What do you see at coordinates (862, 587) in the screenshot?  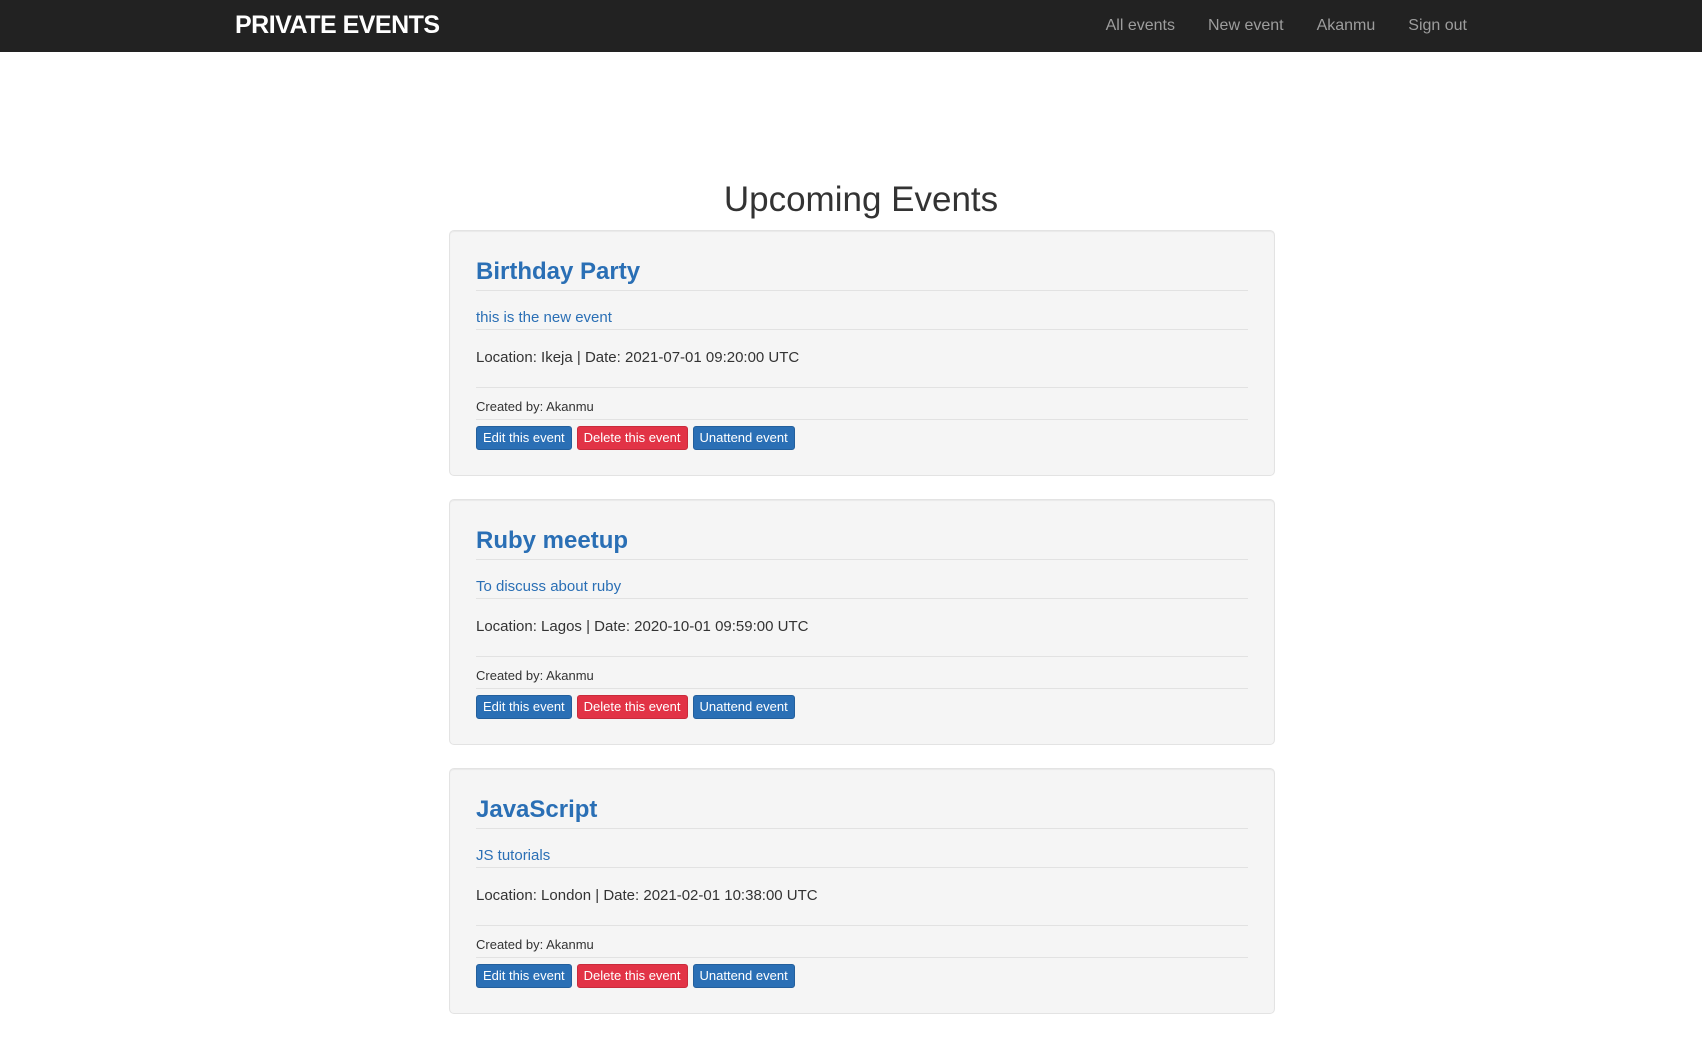 I see `event-description-link: To discuss about ruby` at bounding box center [862, 587].